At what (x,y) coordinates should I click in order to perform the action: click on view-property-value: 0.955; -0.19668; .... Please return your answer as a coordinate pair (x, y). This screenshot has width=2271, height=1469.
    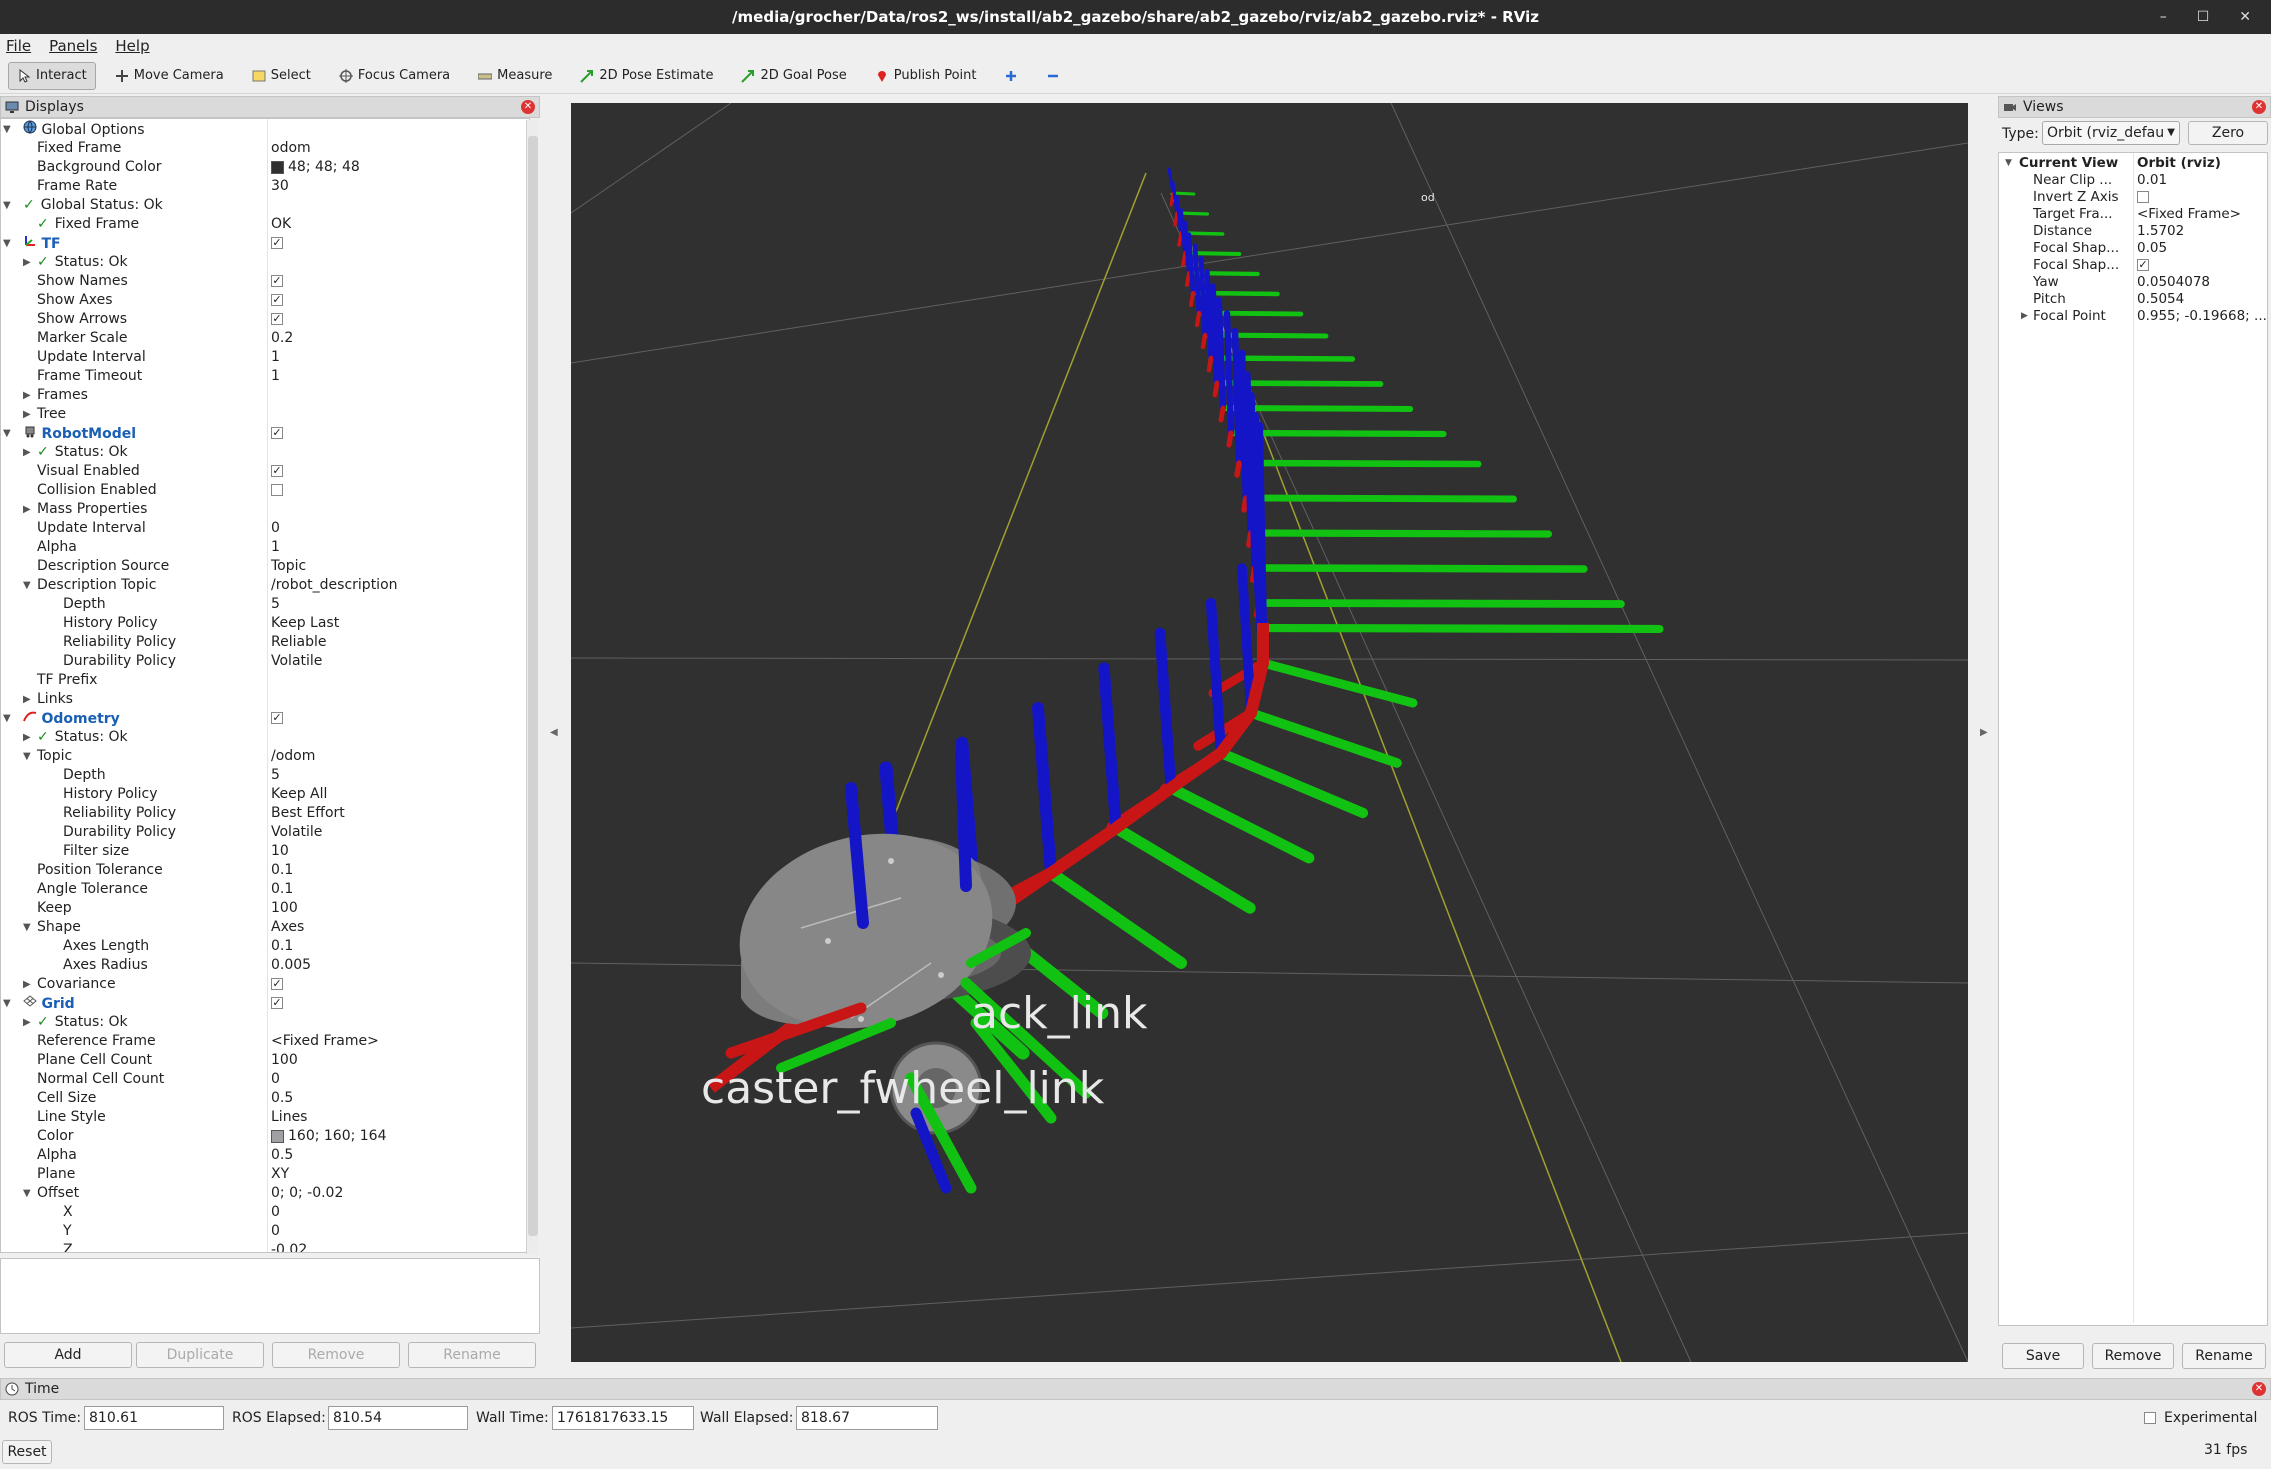
    Looking at the image, I should click on (2202, 316).